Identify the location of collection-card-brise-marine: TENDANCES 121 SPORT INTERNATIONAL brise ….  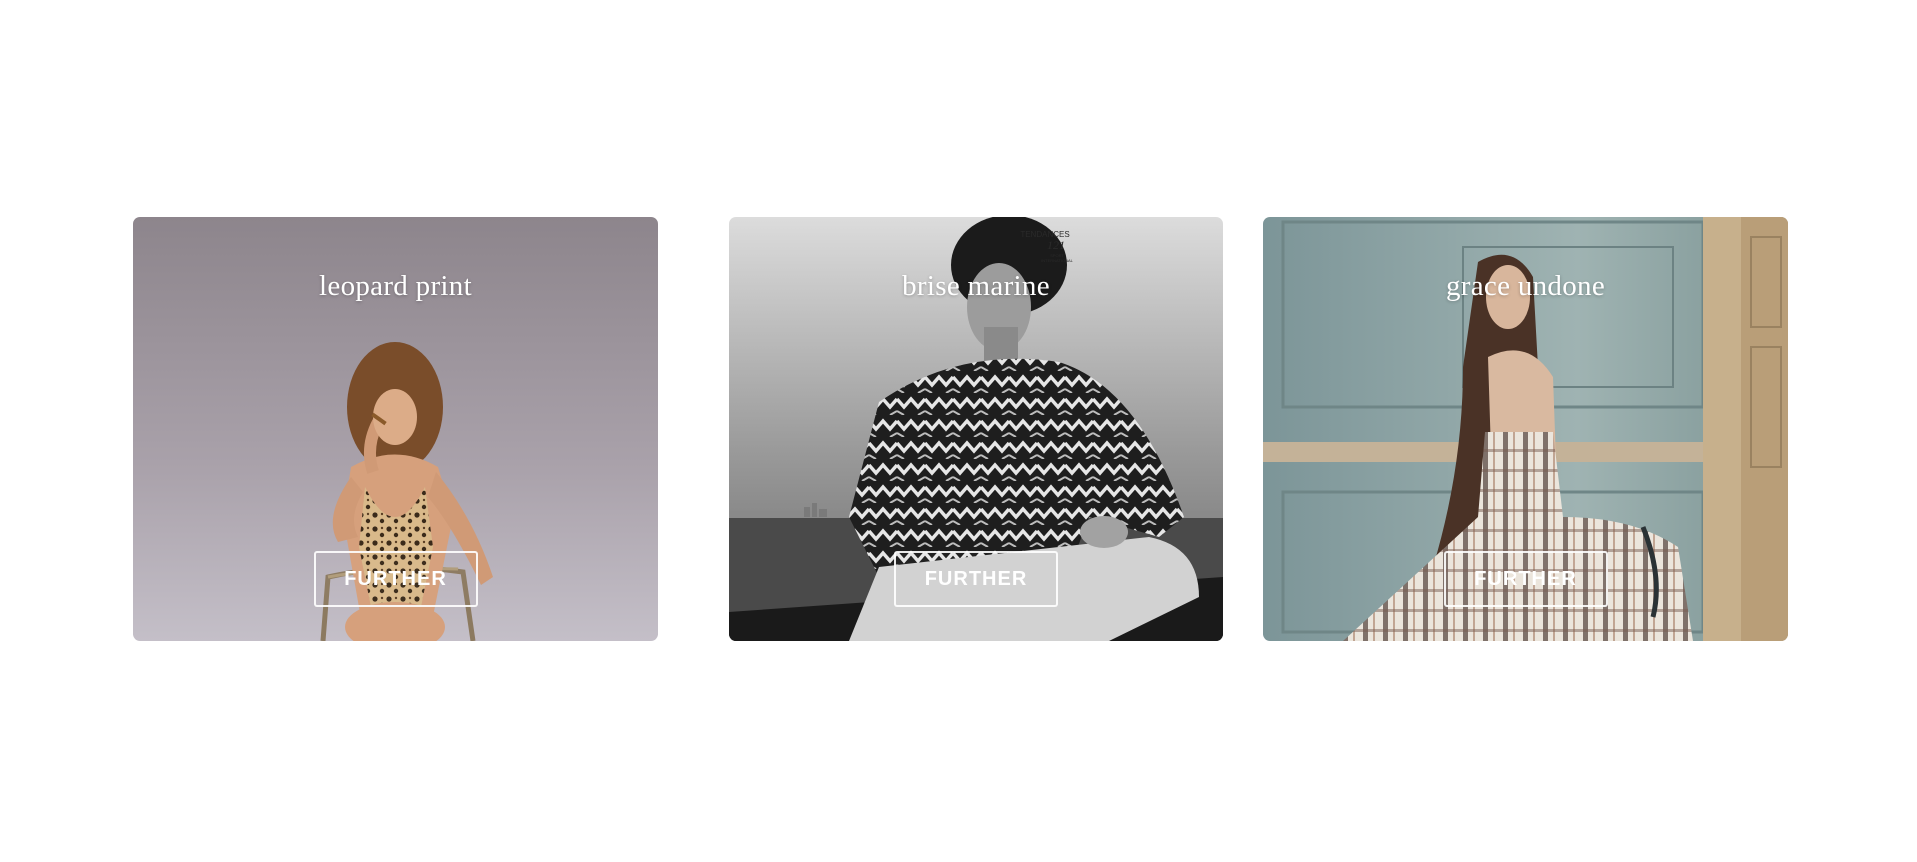
(976, 429).